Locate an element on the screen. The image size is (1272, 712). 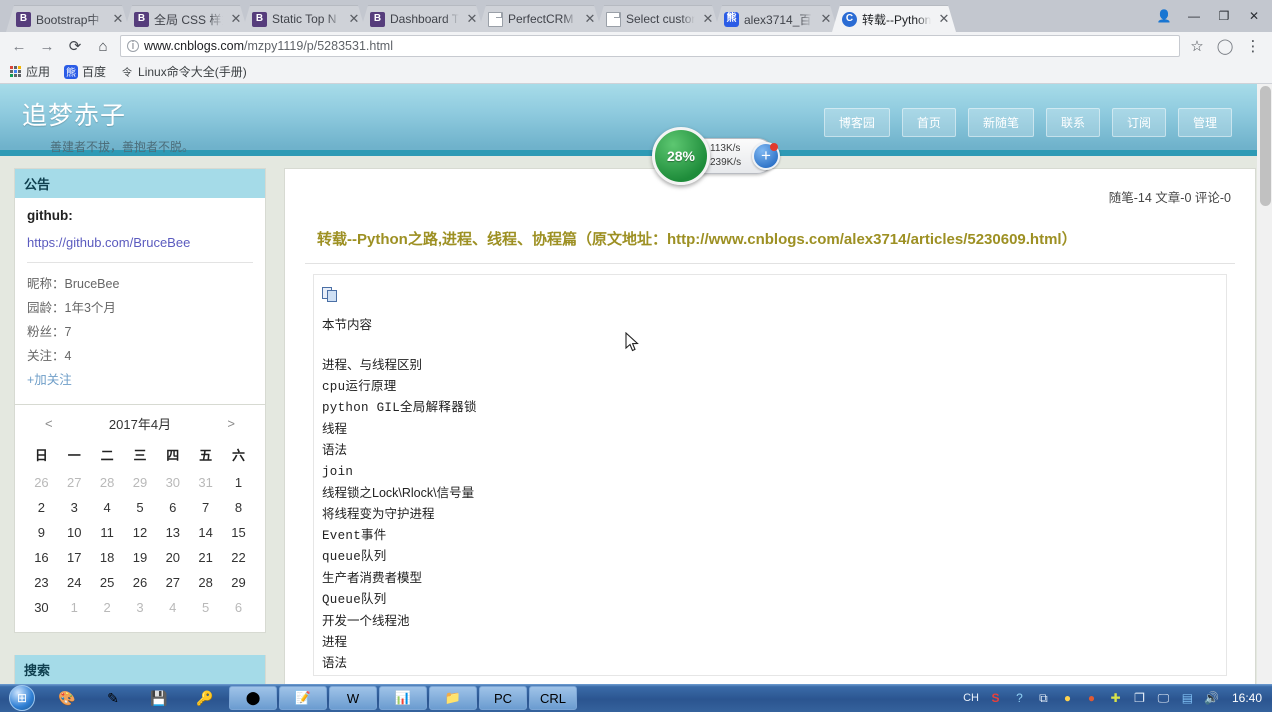
calendar-prev-icon: < is located at coordinates (49, 423).